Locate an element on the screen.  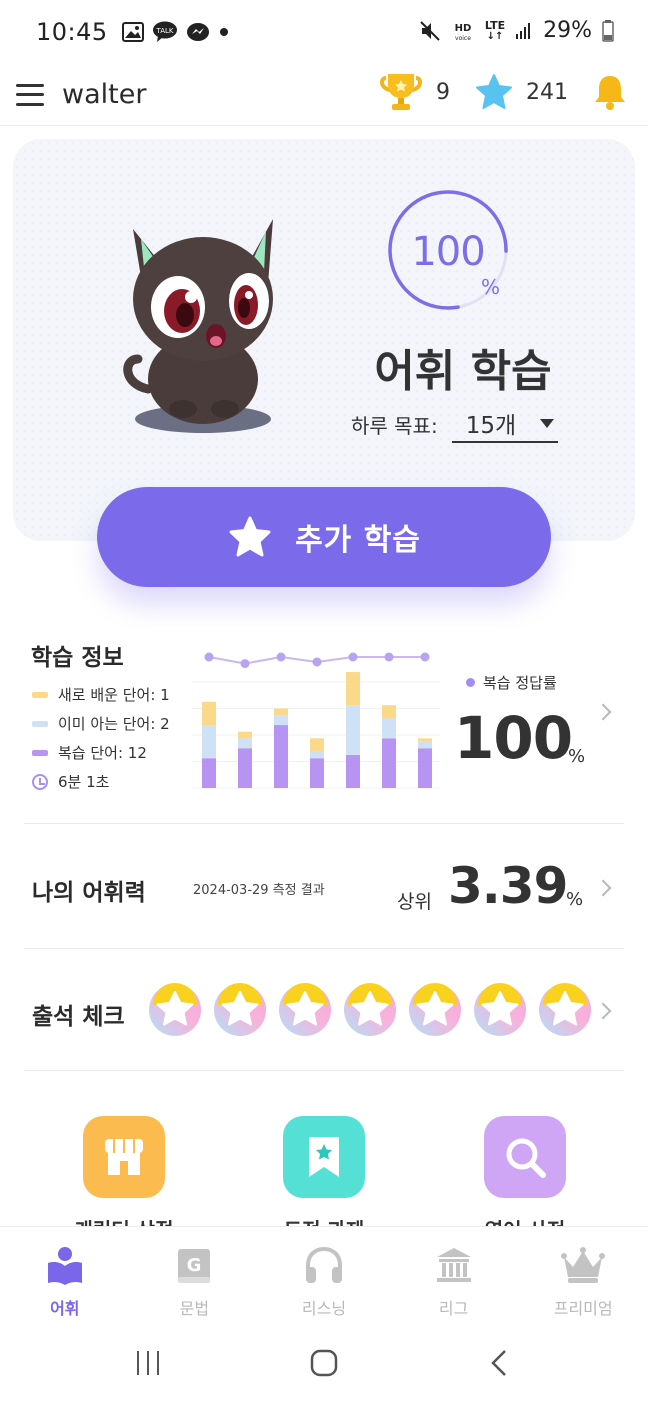
attendance-title: 출석 체크 is located at coordinates (78, 1017).